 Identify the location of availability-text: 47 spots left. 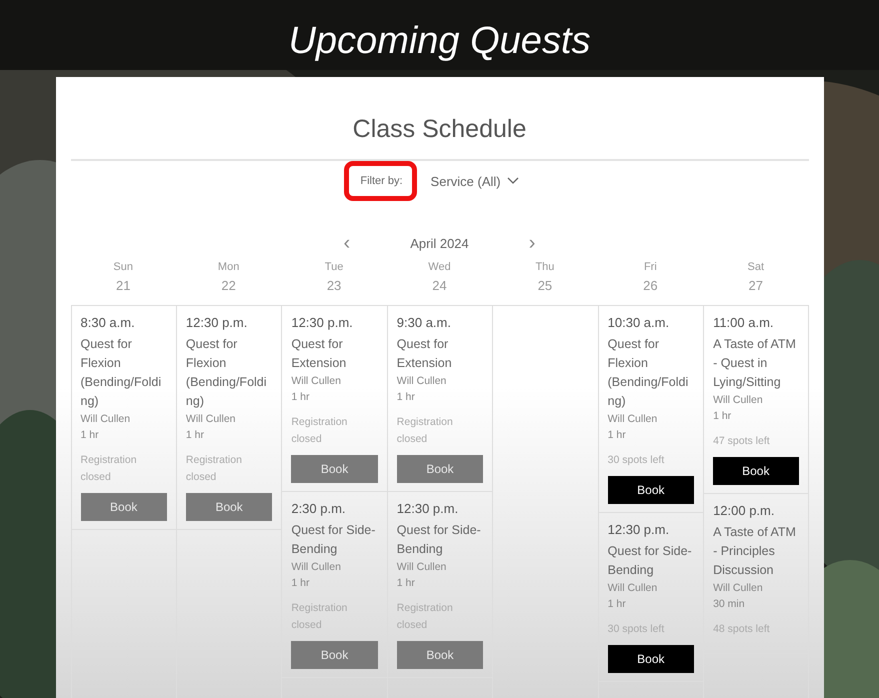
(742, 441).